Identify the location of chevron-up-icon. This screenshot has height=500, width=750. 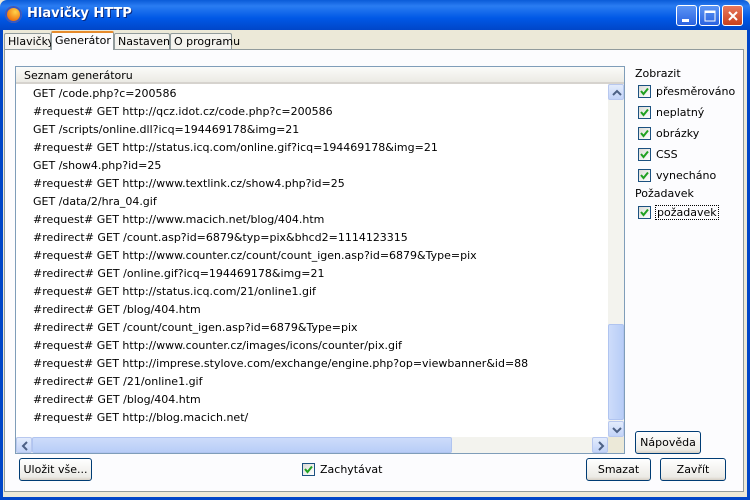
(617, 92).